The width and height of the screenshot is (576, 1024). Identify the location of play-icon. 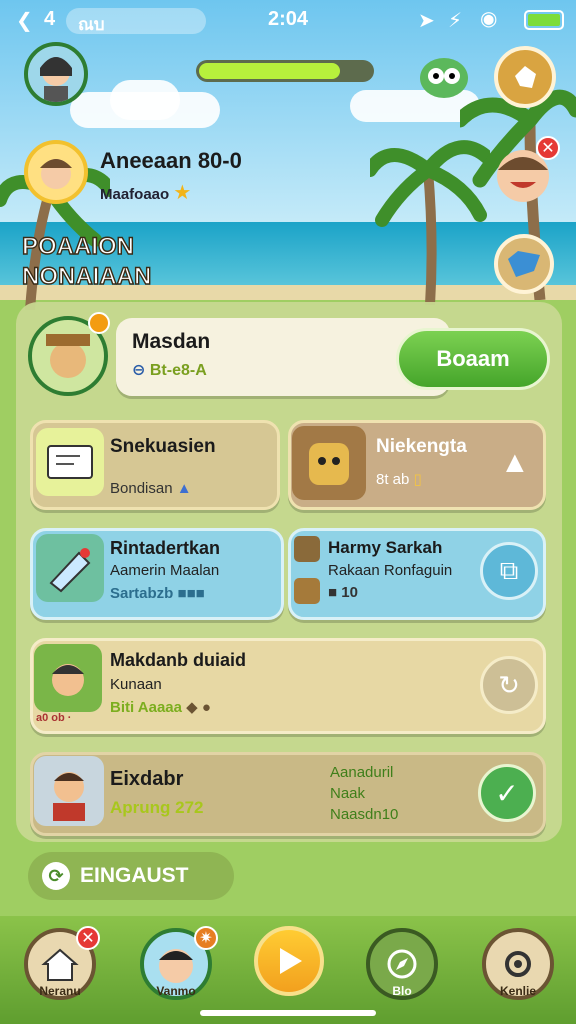
(291, 961).